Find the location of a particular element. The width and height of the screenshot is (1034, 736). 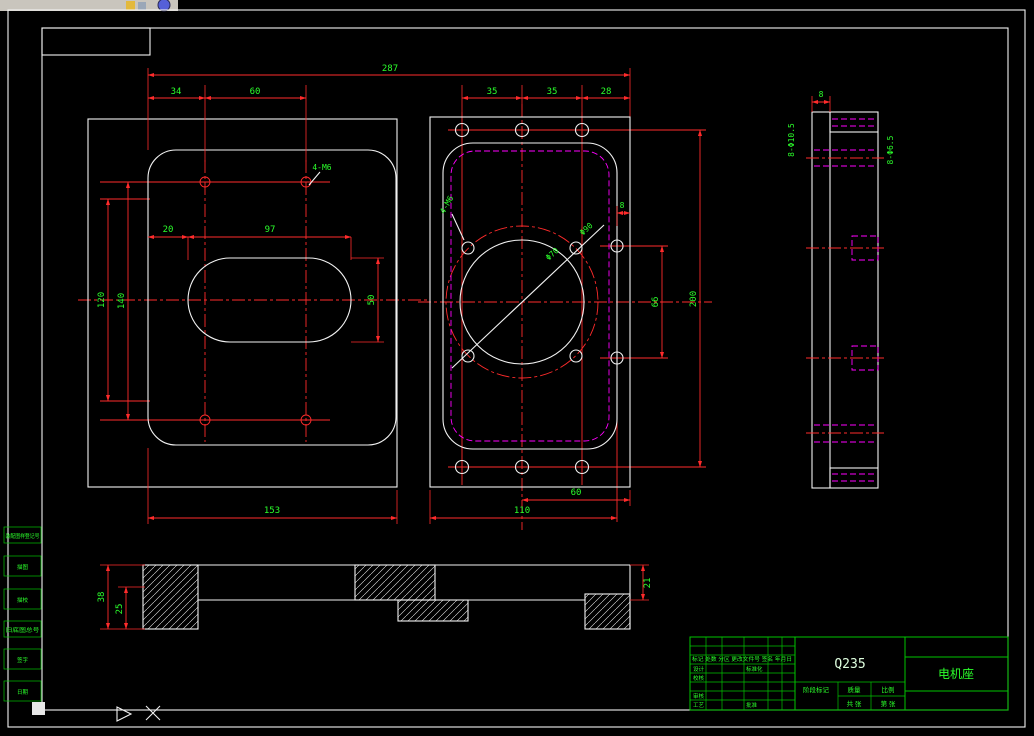

review-label: 审核 is located at coordinates (699, 696).